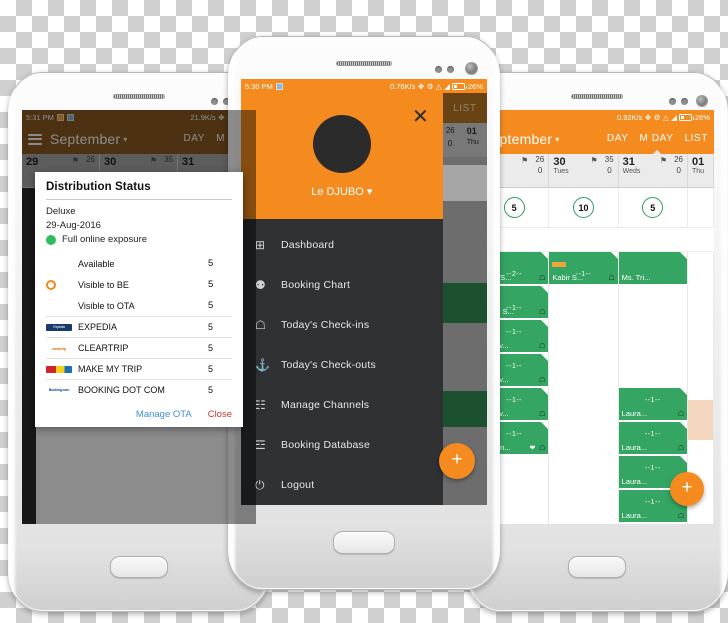 This screenshot has width=728, height=623. Describe the element at coordinates (260, 285) in the screenshot. I see `location-pin-icon: ⚉` at that location.